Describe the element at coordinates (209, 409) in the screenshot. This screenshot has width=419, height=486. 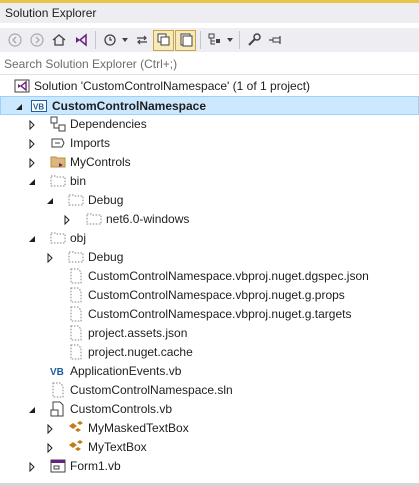
I see `tree-item-customcontrols: CustomControls.vb` at that location.